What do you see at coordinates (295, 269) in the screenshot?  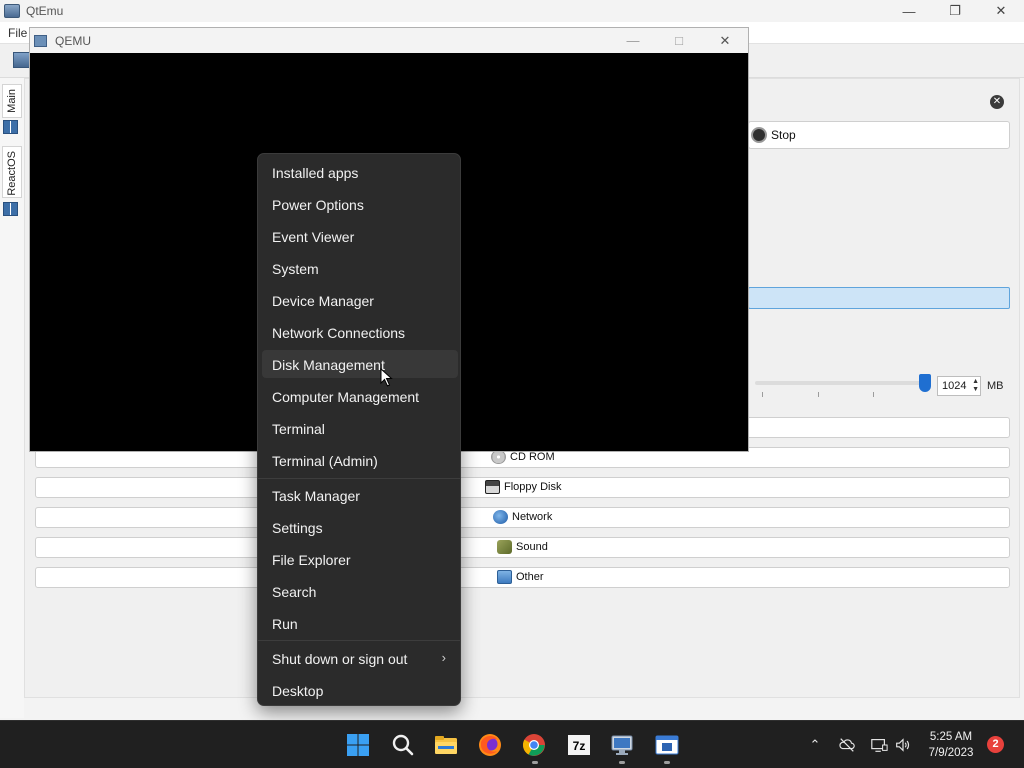 I see `menu-item-label: System` at bounding box center [295, 269].